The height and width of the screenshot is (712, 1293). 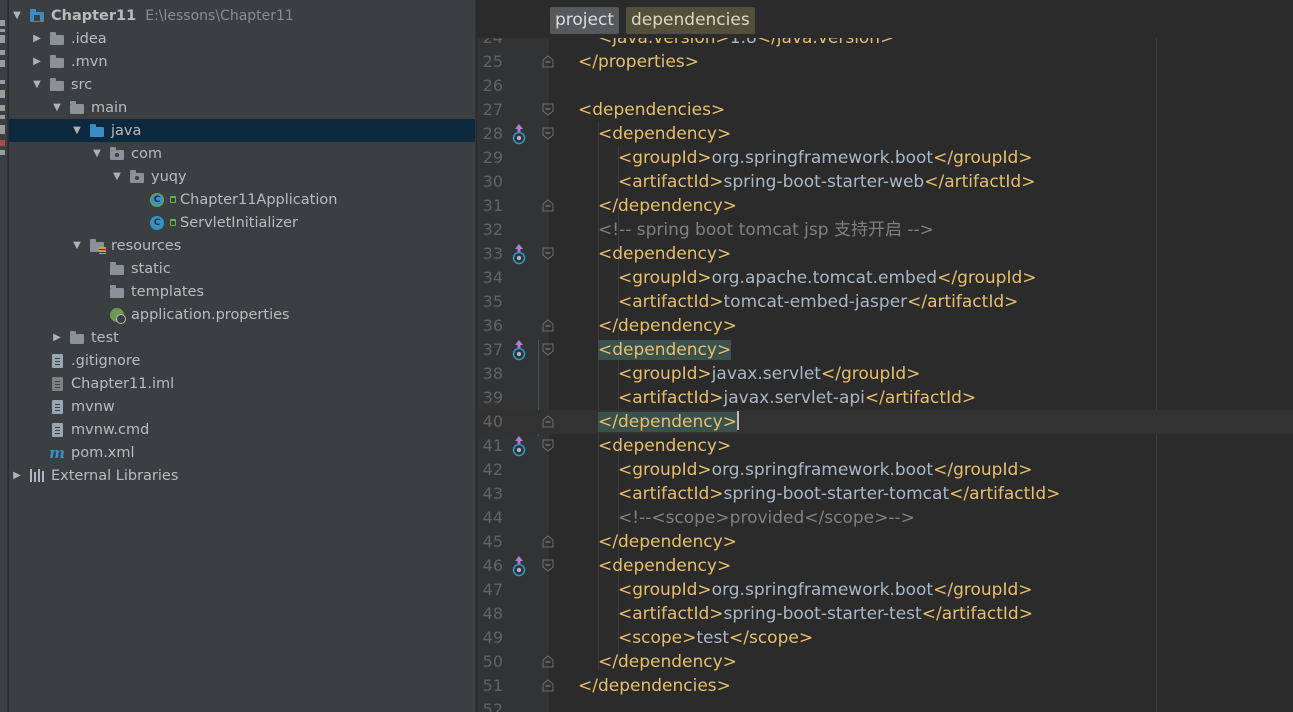 I want to click on breadcrumb-project: project, so click(x=585, y=20).